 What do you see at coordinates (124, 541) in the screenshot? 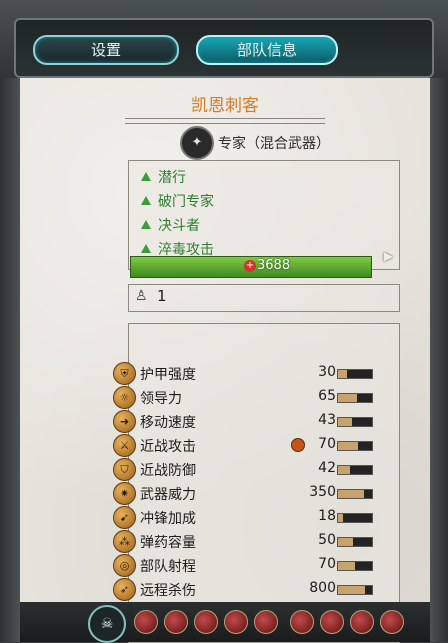
I see `ammunition-icon: ⁂` at bounding box center [124, 541].